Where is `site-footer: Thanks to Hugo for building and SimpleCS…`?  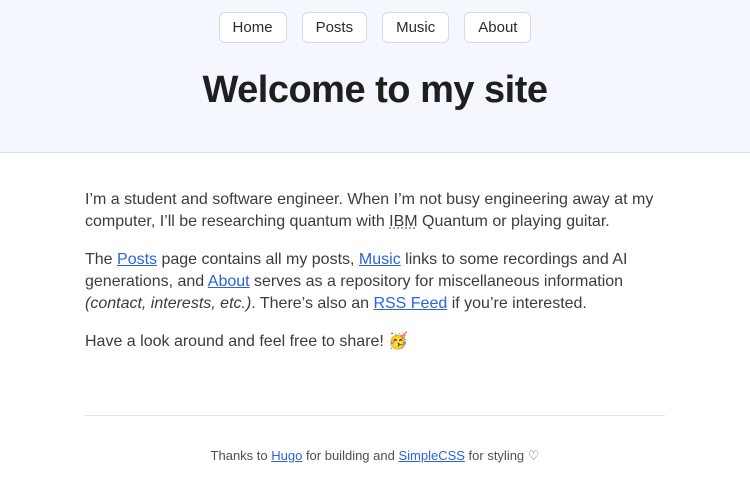 site-footer: Thanks to Hugo for building and SimpleCS… is located at coordinates (375, 473).